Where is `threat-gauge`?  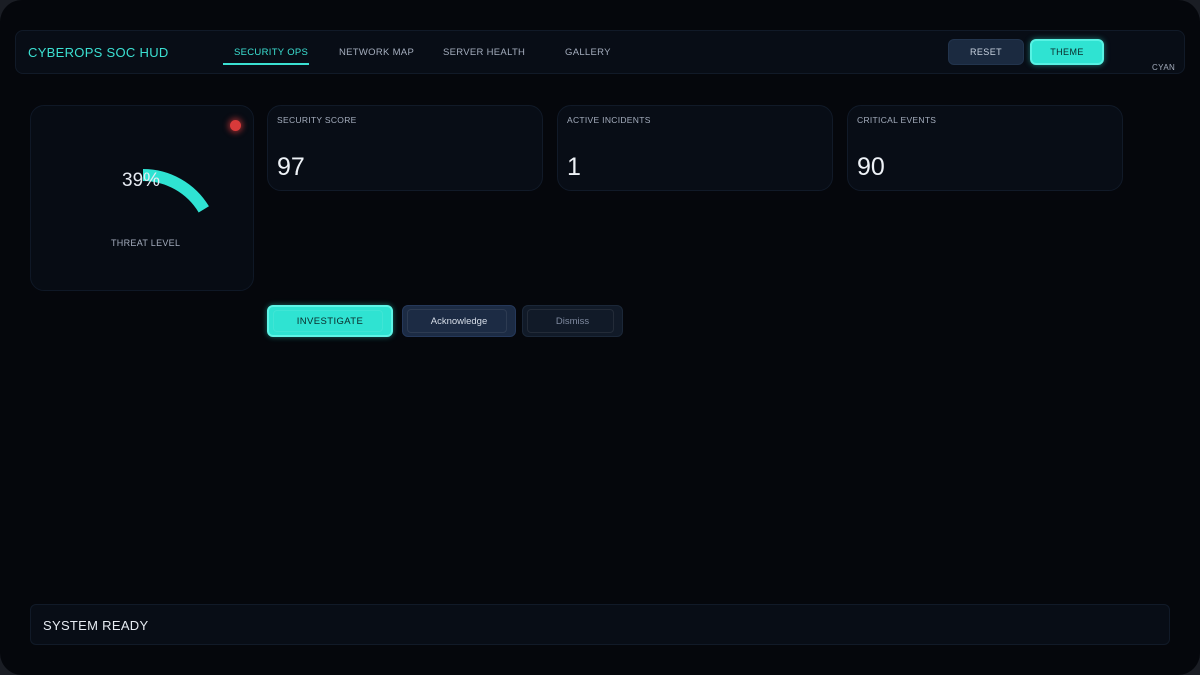
threat-gauge is located at coordinates (175, 191).